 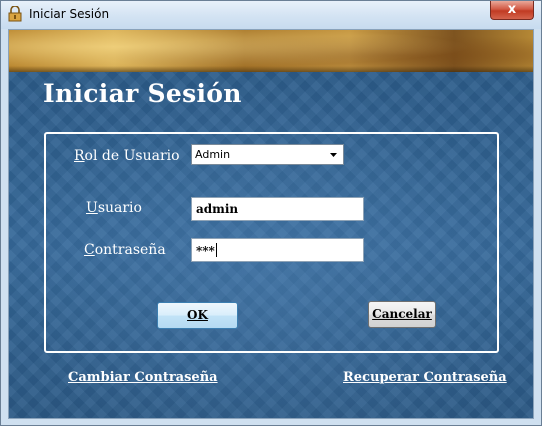 What do you see at coordinates (15, 14) in the screenshot?
I see `app-icon` at bounding box center [15, 14].